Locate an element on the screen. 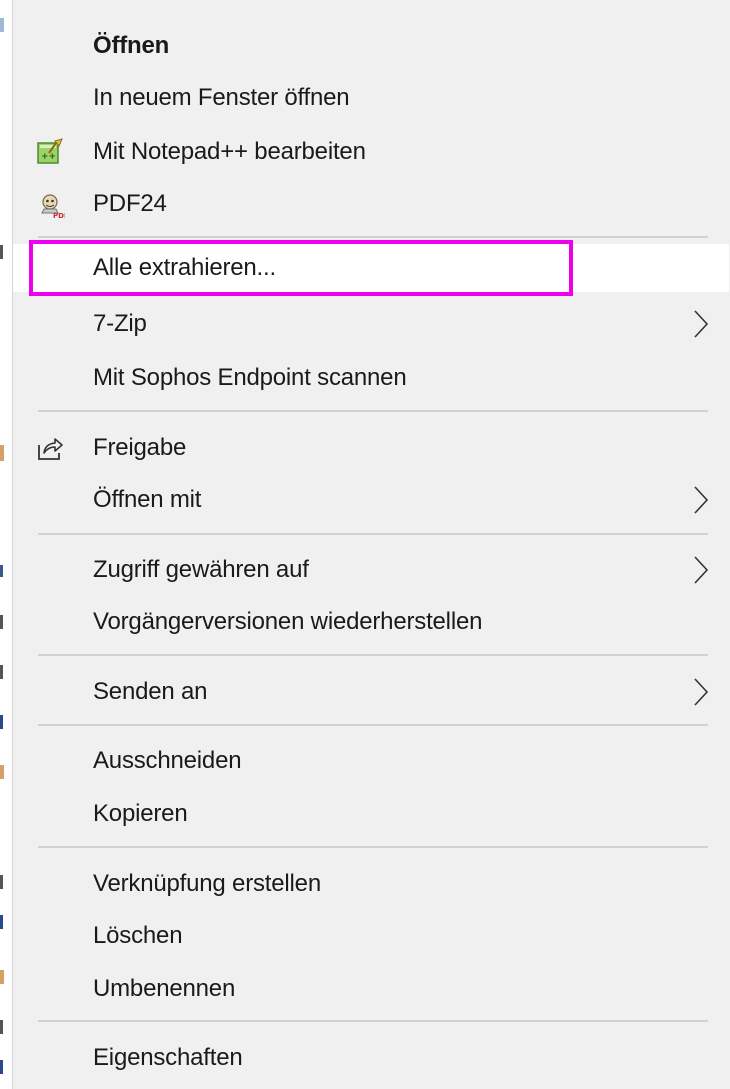 The width and height of the screenshot is (730, 1089). menu-item-open-with: Öffnen mit is located at coordinates (371, 500).